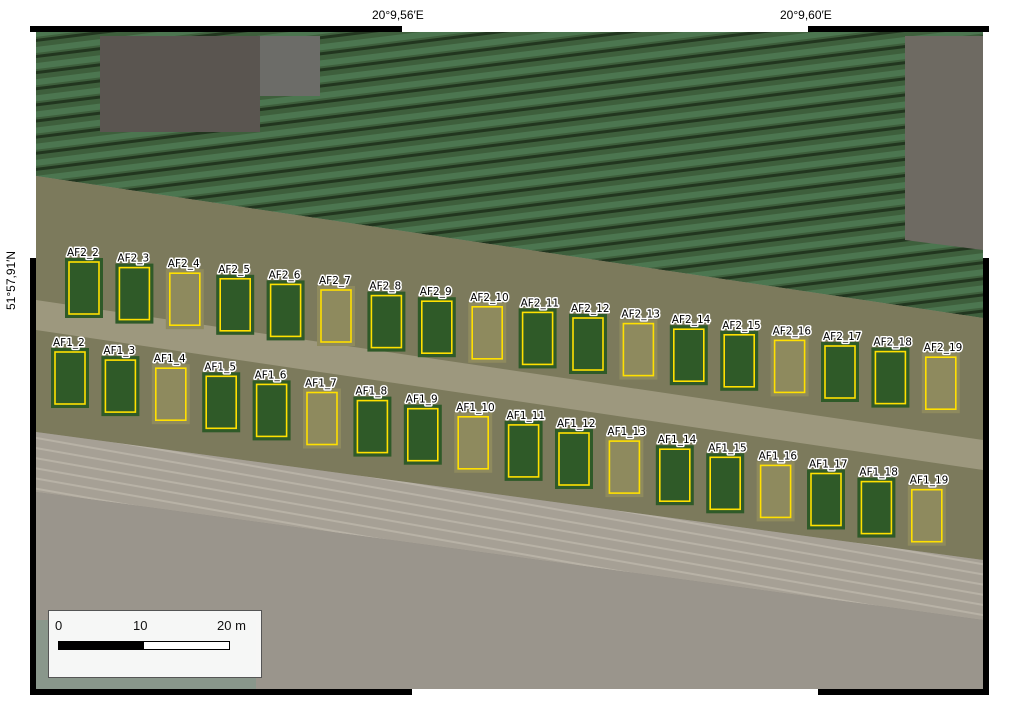 The height and width of the screenshot is (722, 1024). I want to click on plot-label-af2-18: AF2_18, so click(892, 343).